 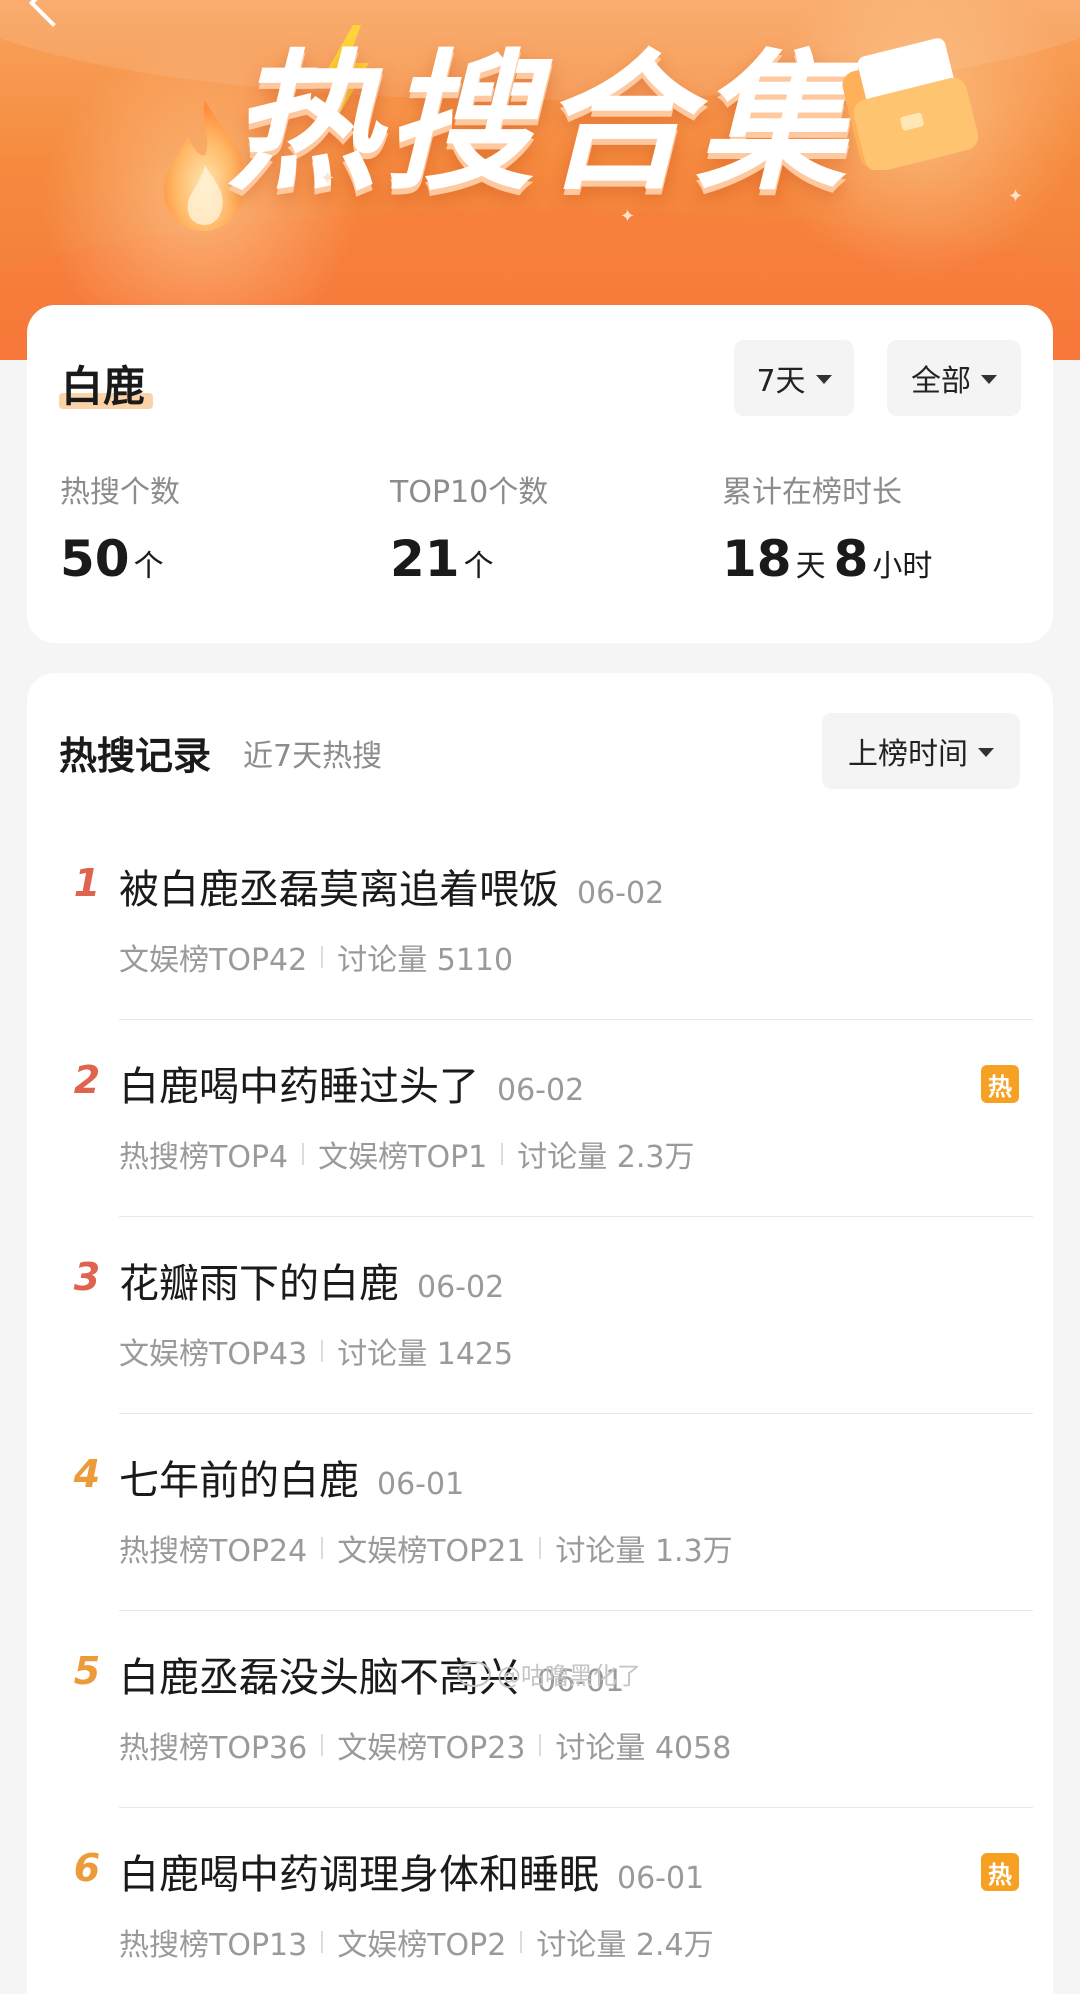 I want to click on stat-value-hot-count: 50 个, so click(x=116, y=559).